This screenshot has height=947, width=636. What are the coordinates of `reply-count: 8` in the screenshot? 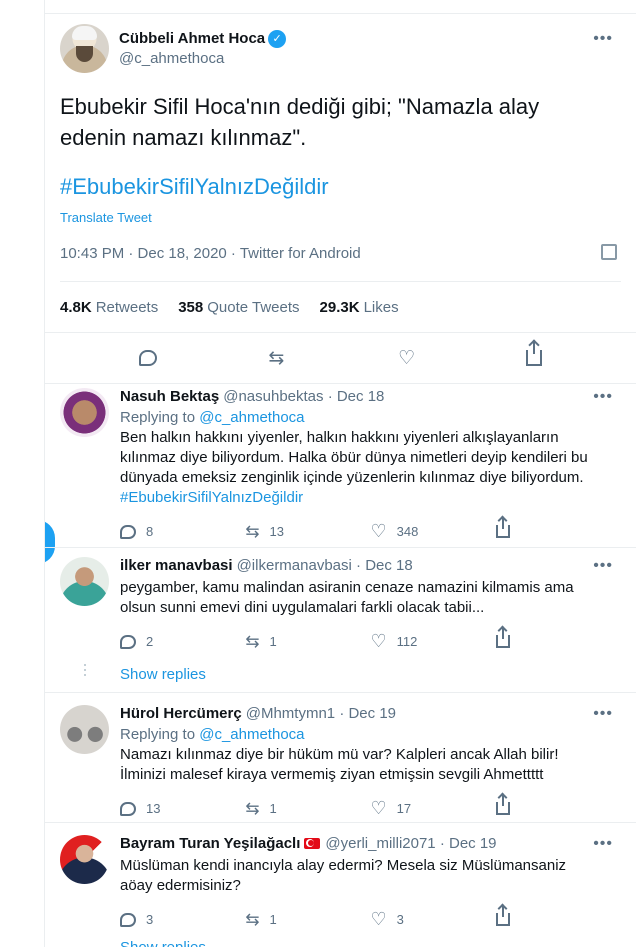 It's located at (150, 531).